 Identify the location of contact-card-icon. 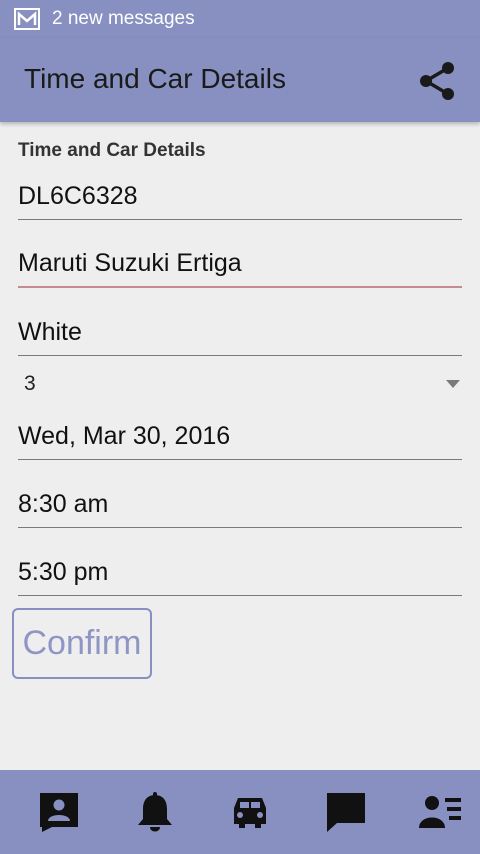
(59, 812).